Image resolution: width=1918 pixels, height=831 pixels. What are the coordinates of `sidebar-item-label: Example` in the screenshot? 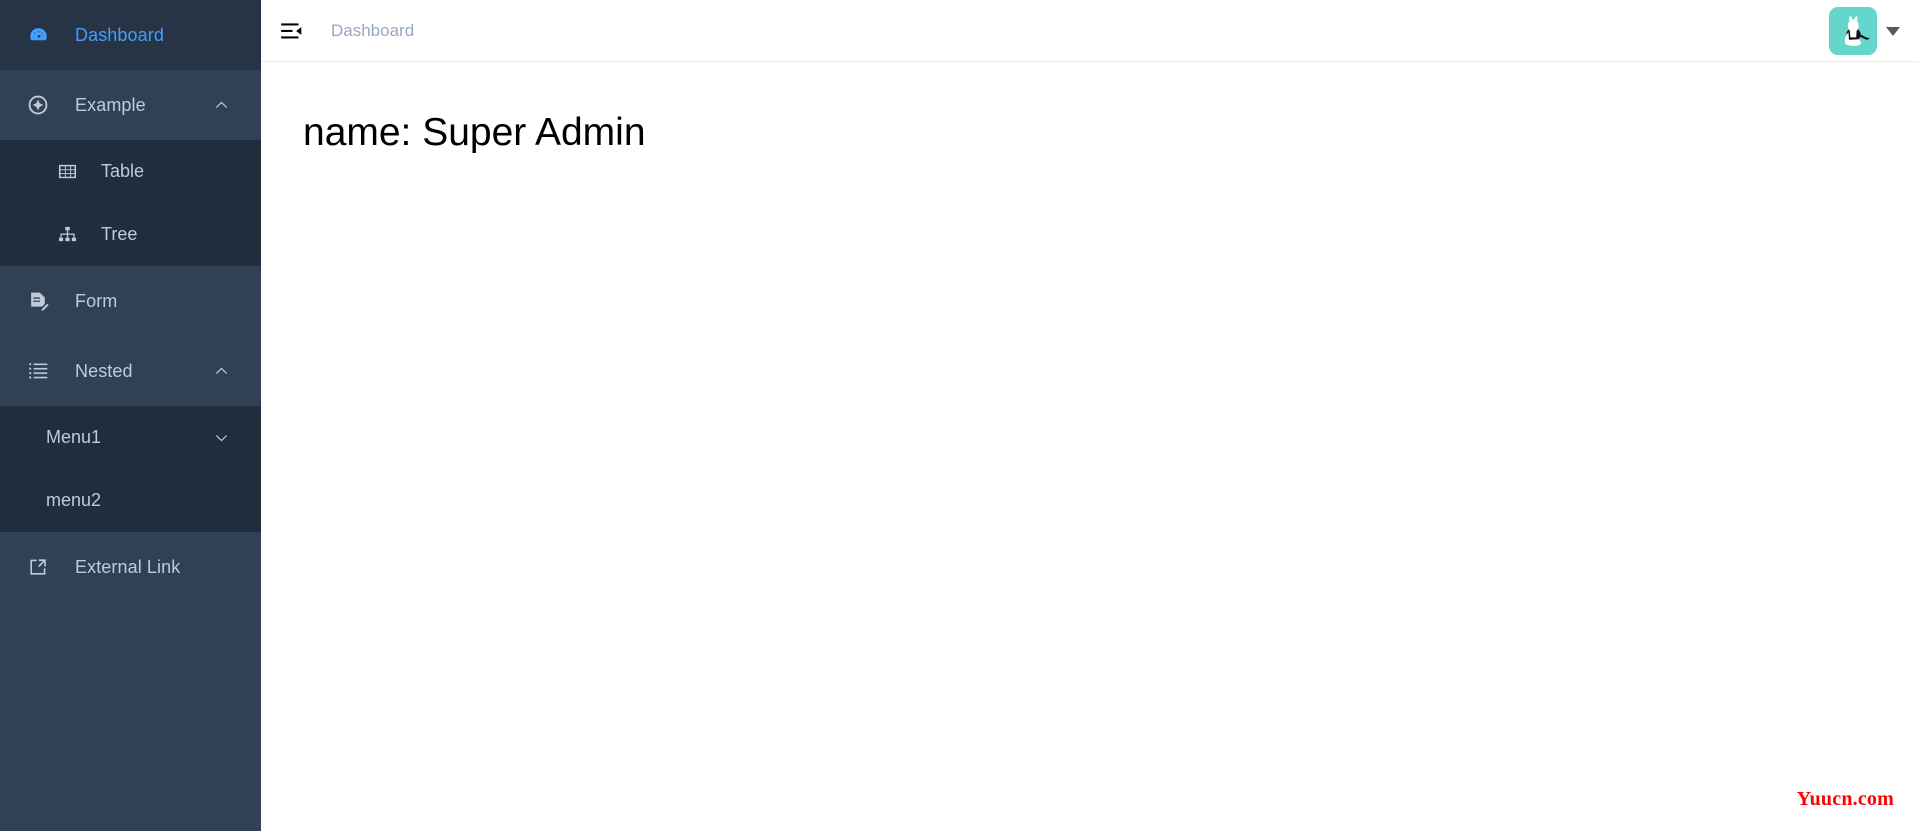 It's located at (110, 104).